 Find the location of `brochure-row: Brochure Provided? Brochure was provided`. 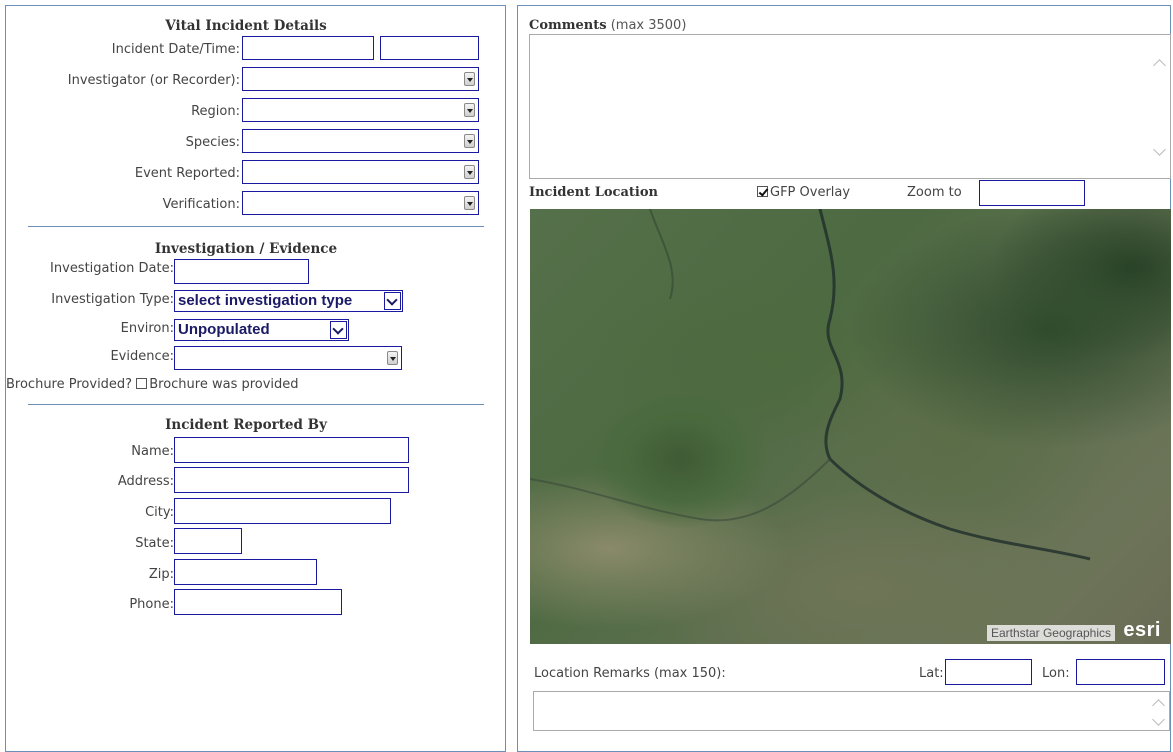

brochure-row: Brochure Provided? Brochure was provided is located at coordinates (152, 384).